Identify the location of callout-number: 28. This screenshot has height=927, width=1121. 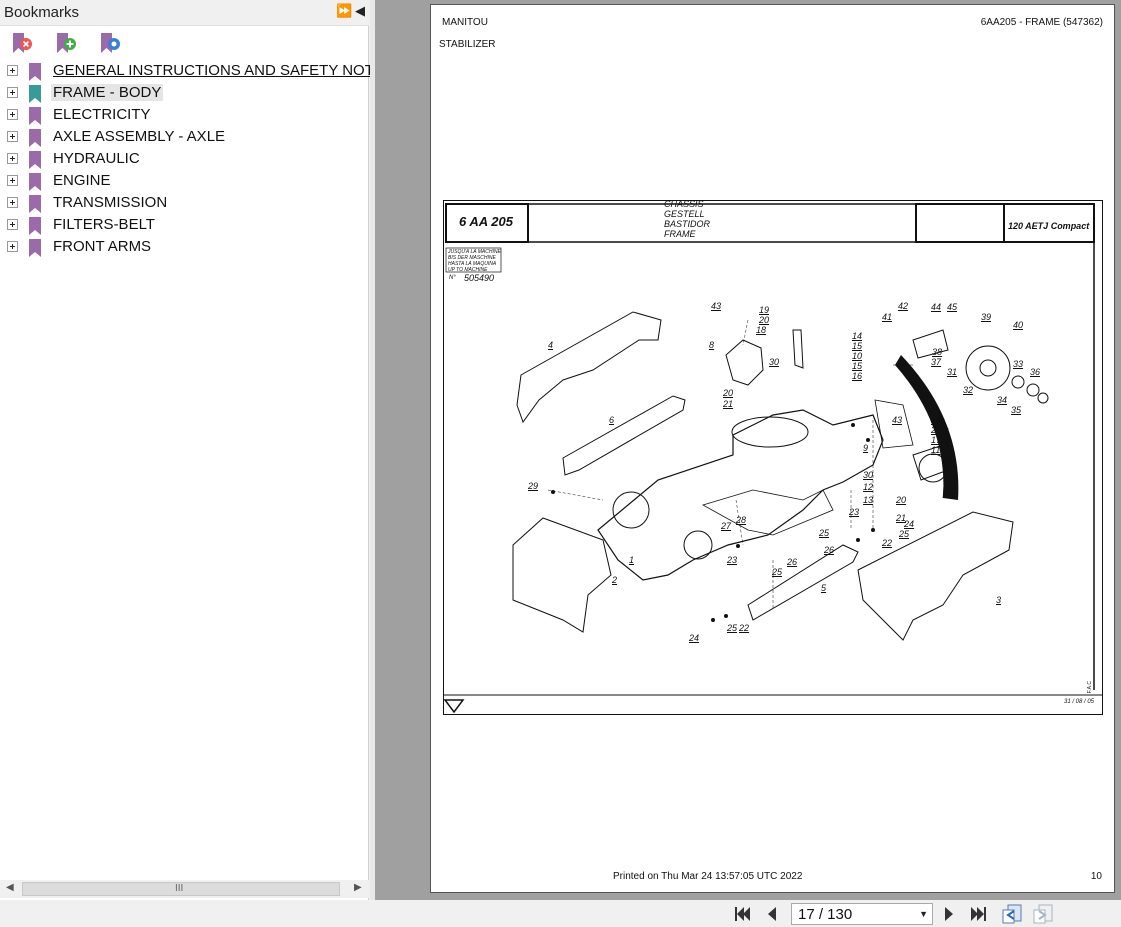
(741, 520).